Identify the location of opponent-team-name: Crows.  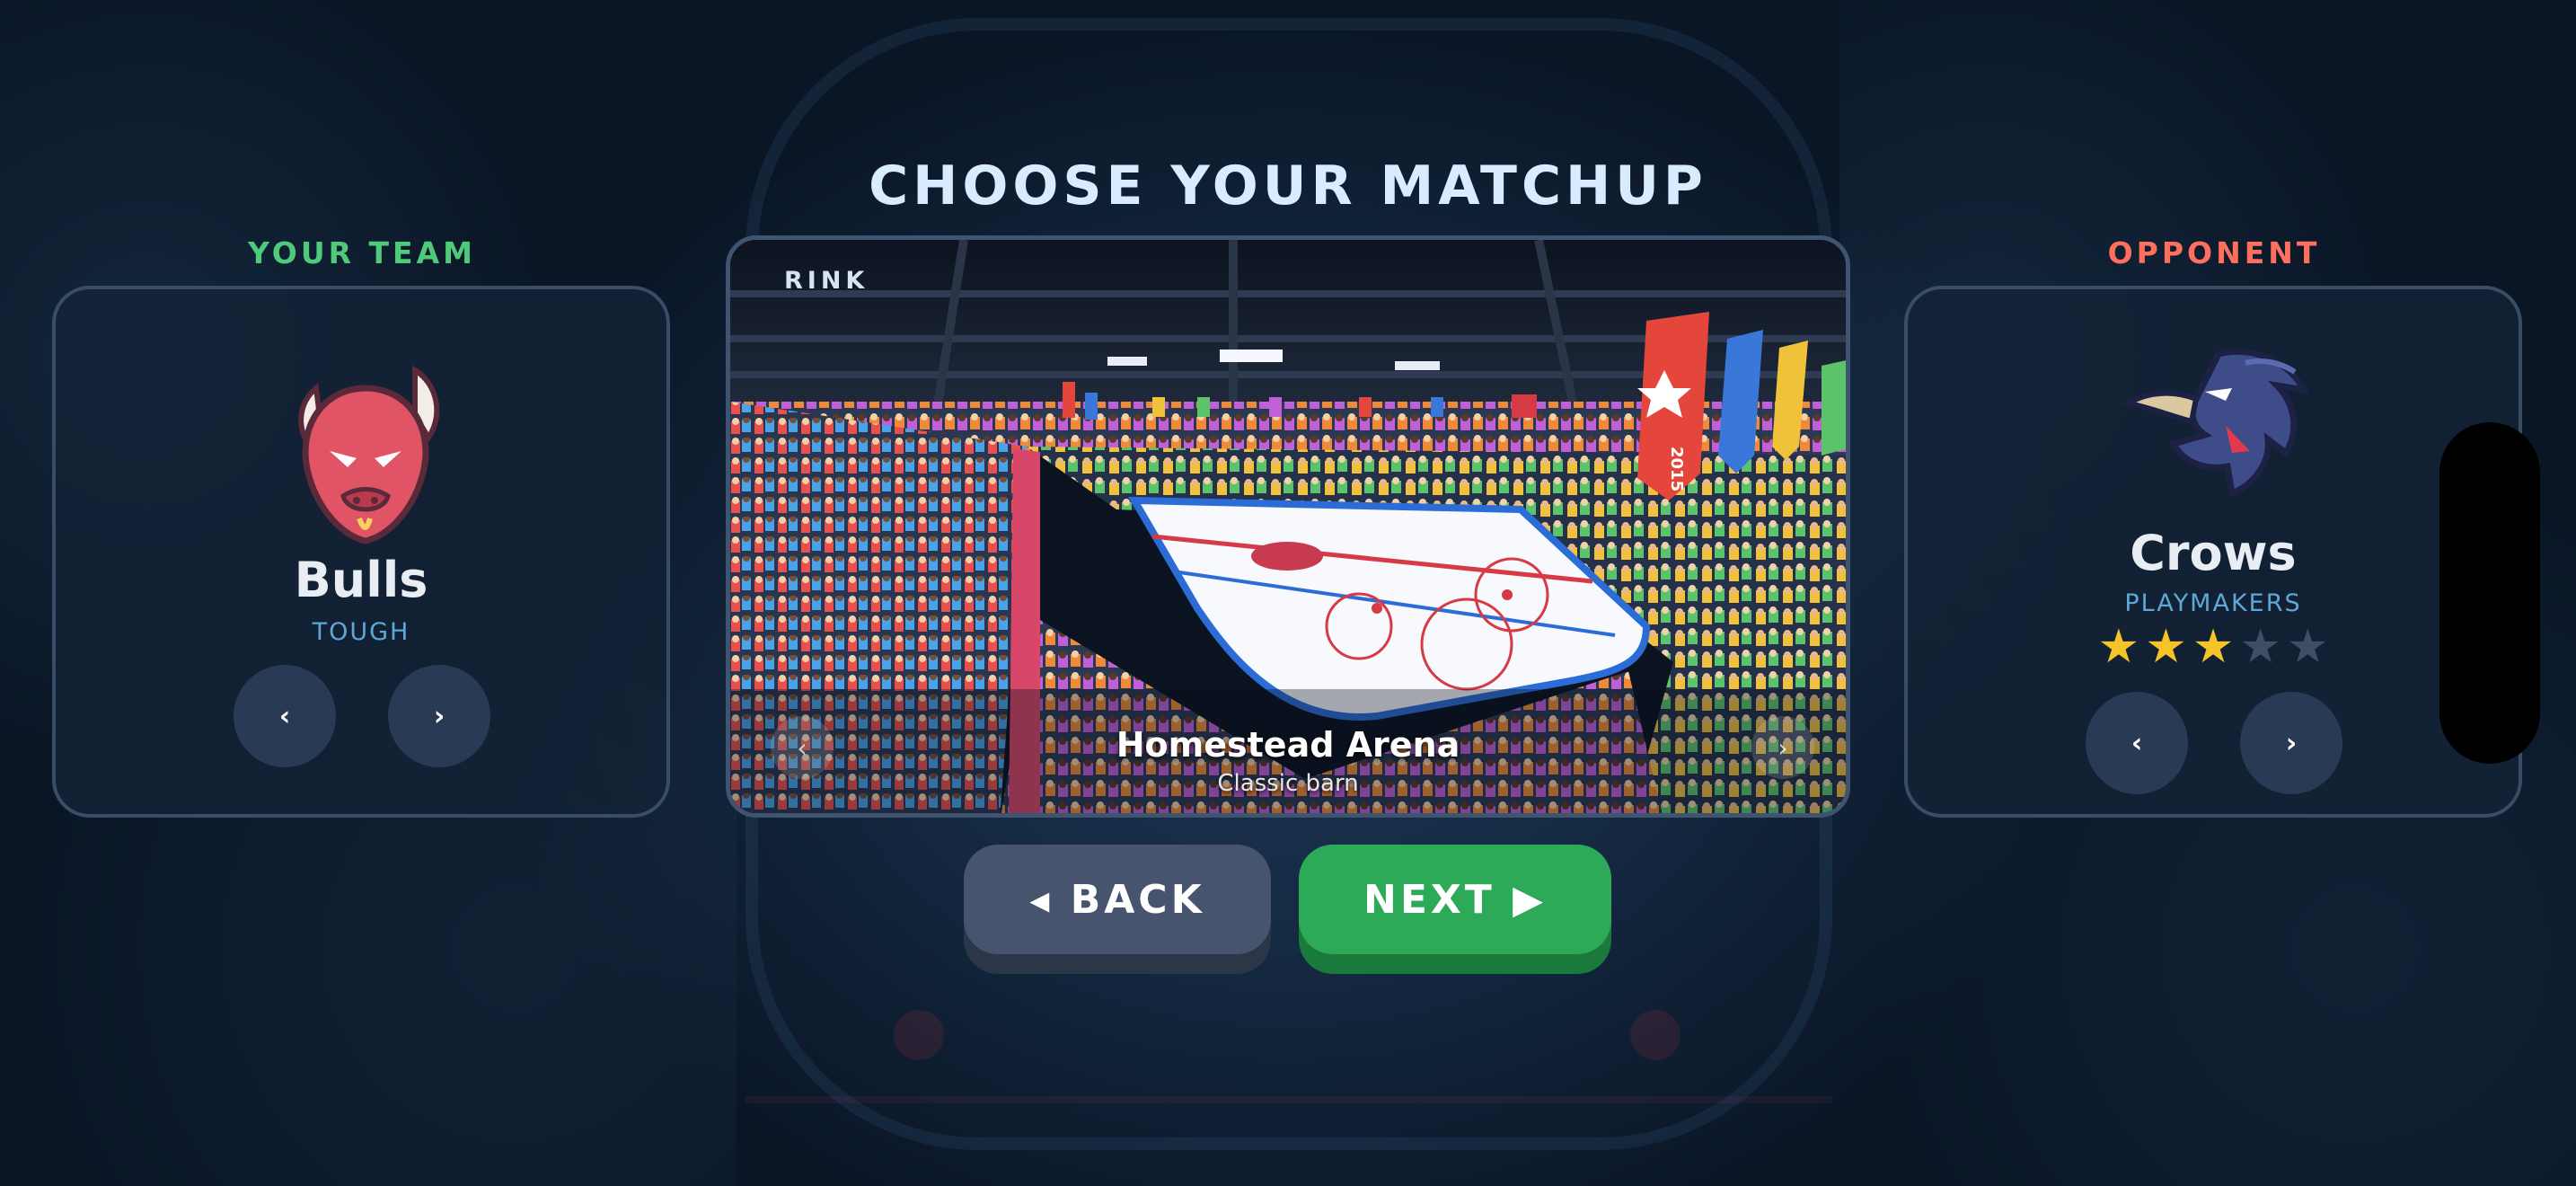
(2213, 553).